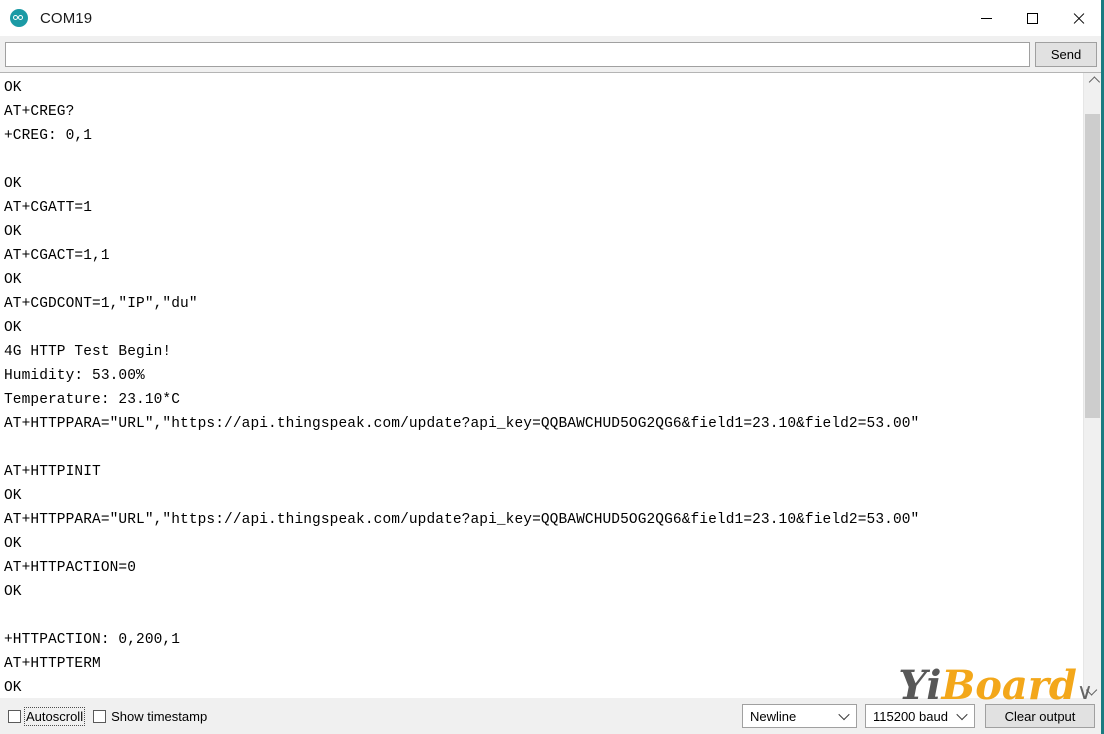 This screenshot has width=1104, height=734. I want to click on arduino-logo-icon, so click(19, 18).